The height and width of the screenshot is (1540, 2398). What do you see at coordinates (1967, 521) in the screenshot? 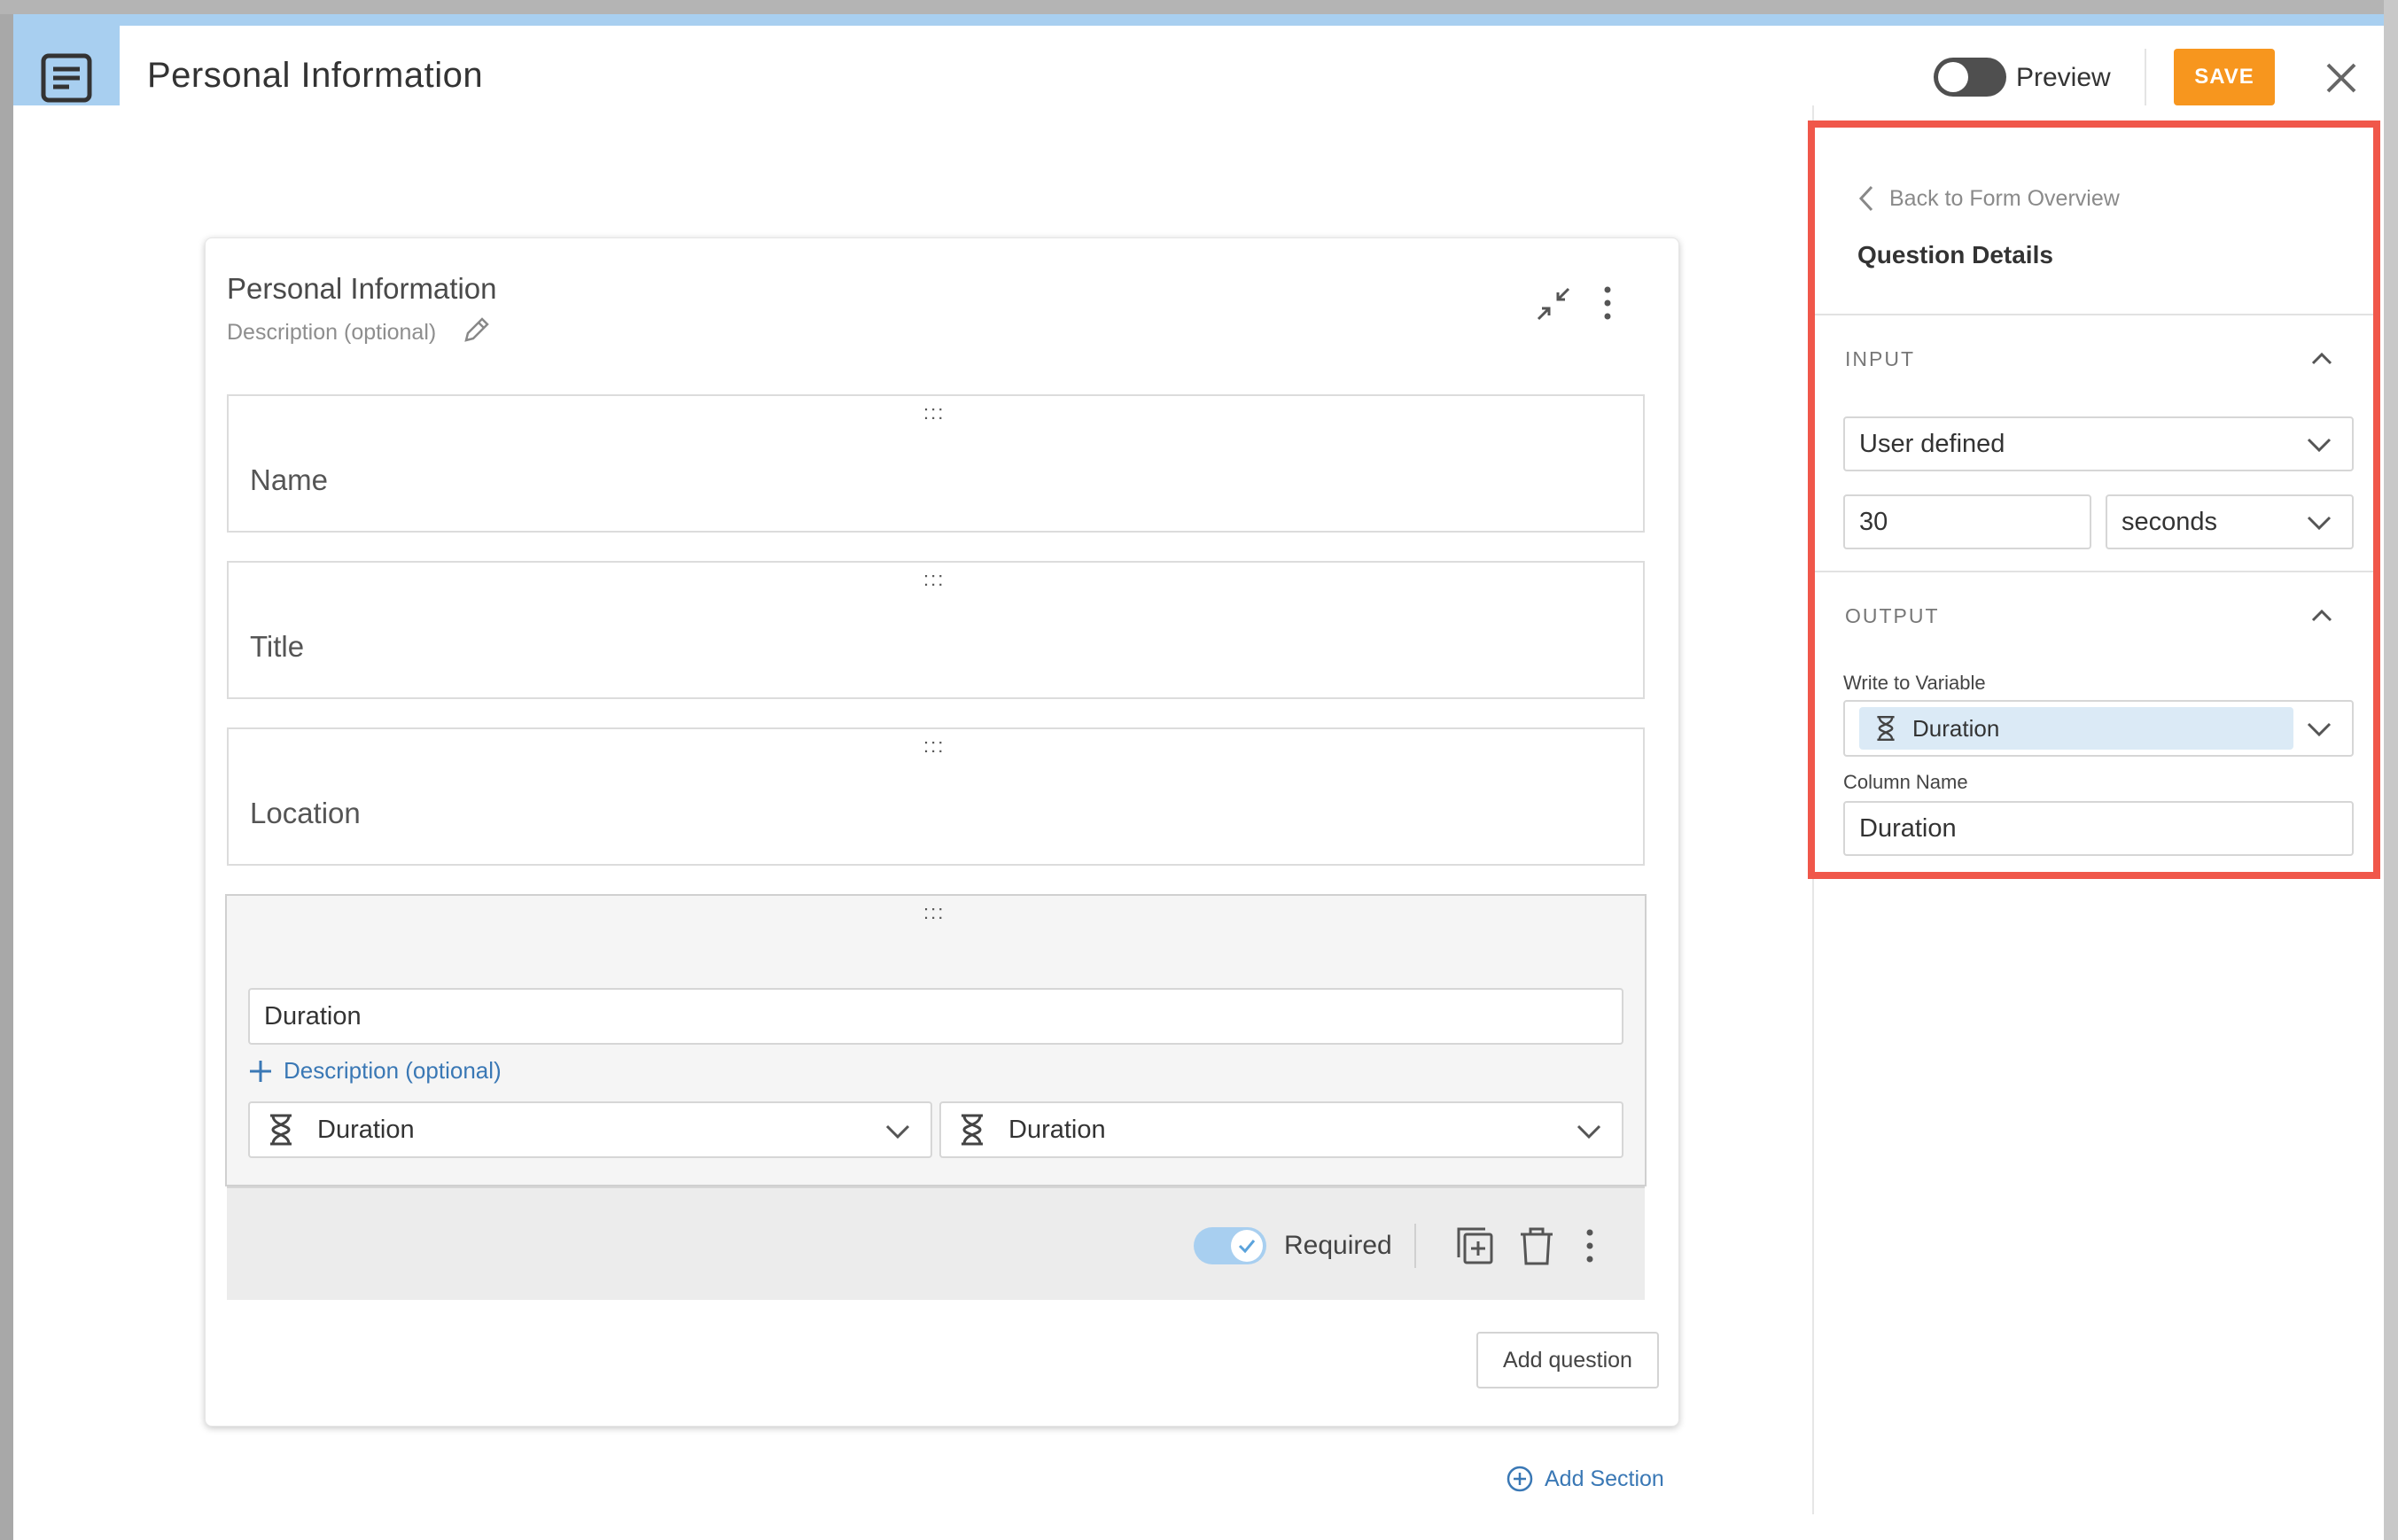
I see `duration-value-input: 30` at bounding box center [1967, 521].